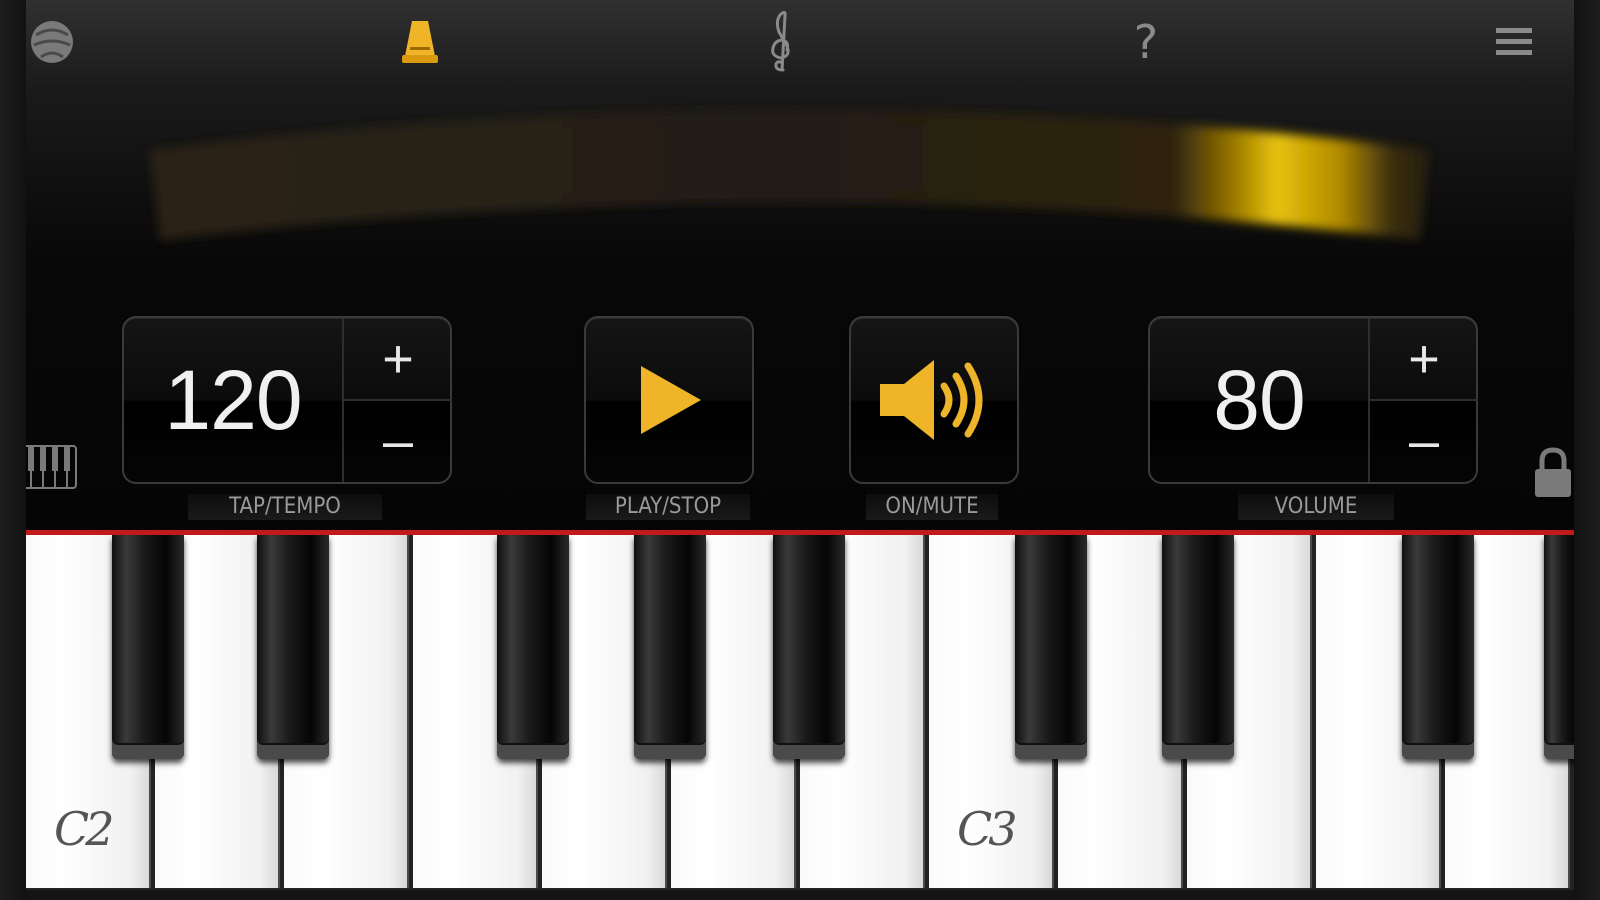 The image size is (1600, 900). I want to click on keyboard-toggle-button, so click(48, 467).